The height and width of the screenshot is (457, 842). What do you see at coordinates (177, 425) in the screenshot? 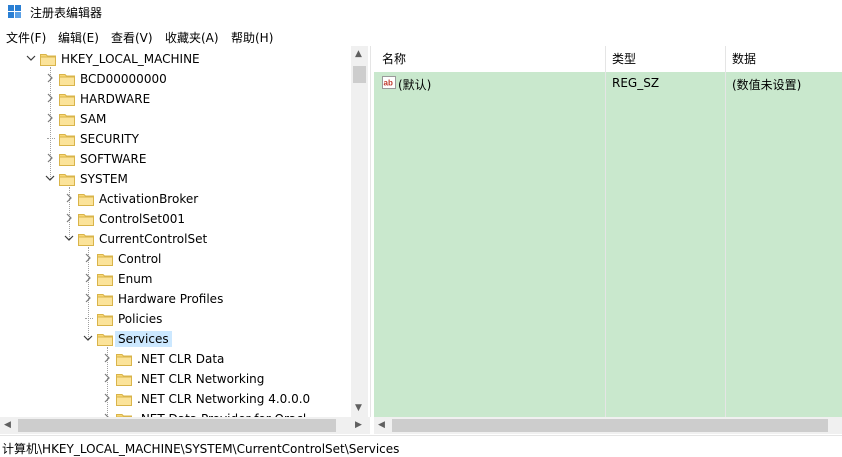
I see `tree-hscroll-thumb` at bounding box center [177, 425].